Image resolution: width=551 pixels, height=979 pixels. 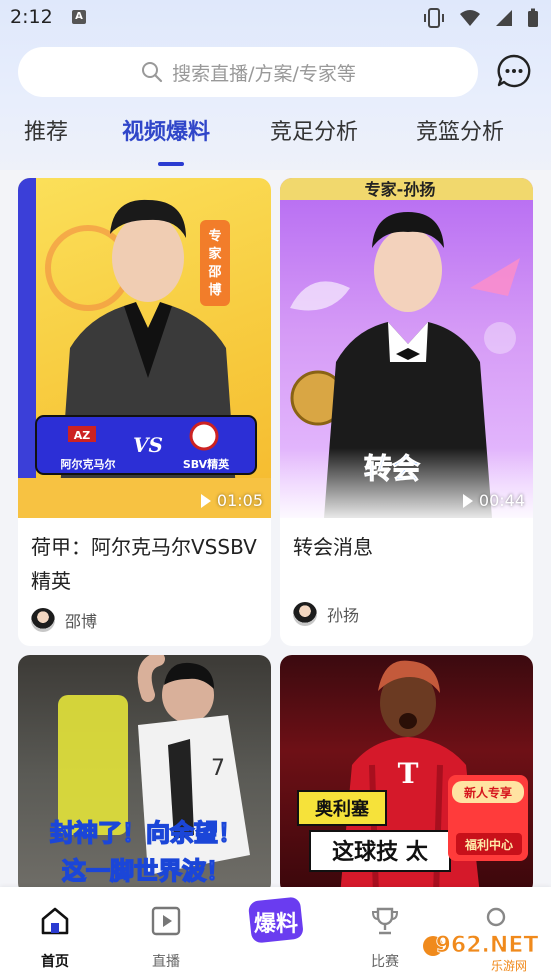 I want to click on battery-icon, so click(x=533, y=17).